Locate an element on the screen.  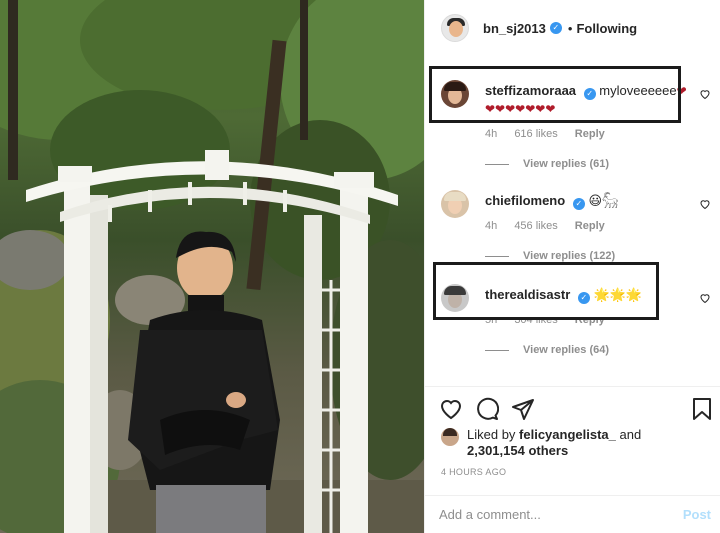
comment-meta: 4h 616 likes Reply is located at coordinates (552, 134).